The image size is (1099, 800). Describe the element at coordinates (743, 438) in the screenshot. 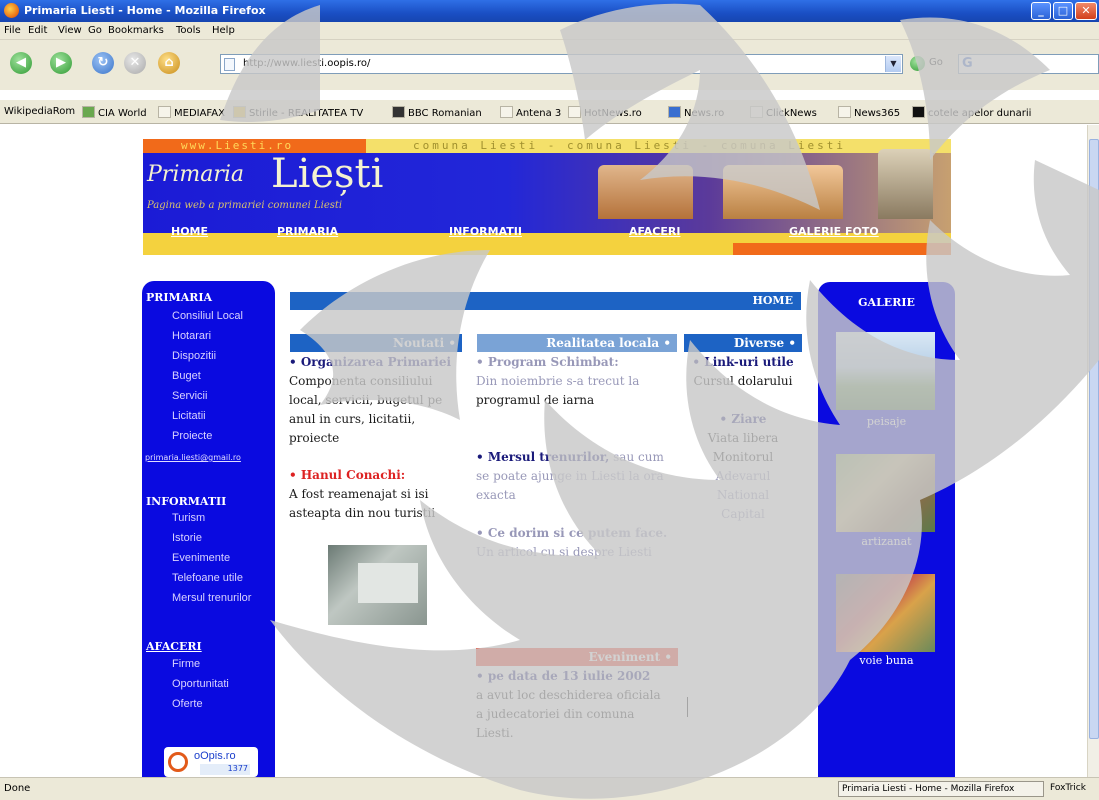

I see `ziare-item: Viata libera` at that location.